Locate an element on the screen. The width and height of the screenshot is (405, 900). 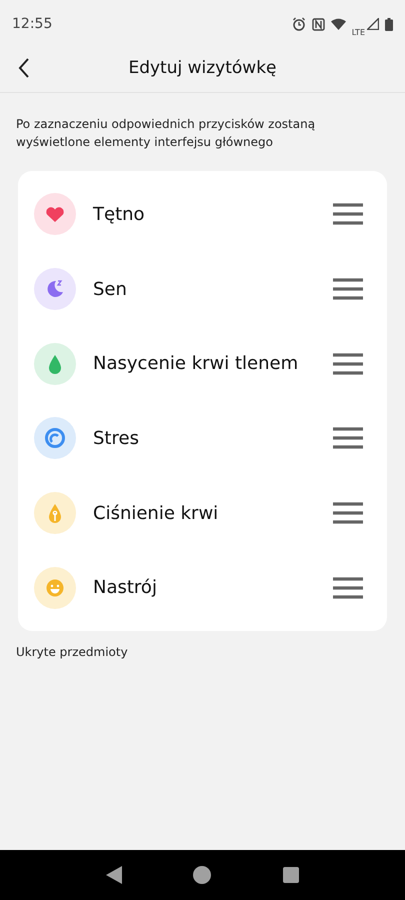
nfc-icon is located at coordinates (318, 24).